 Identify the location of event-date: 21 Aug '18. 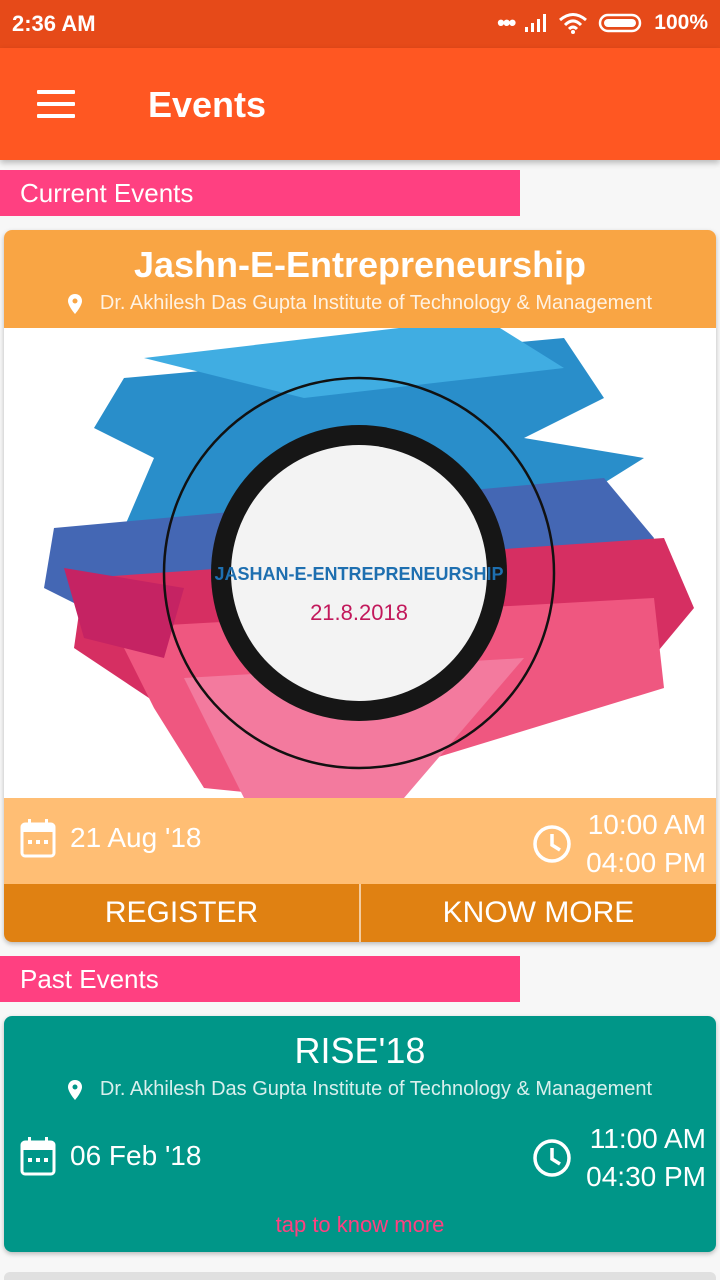
(110, 838).